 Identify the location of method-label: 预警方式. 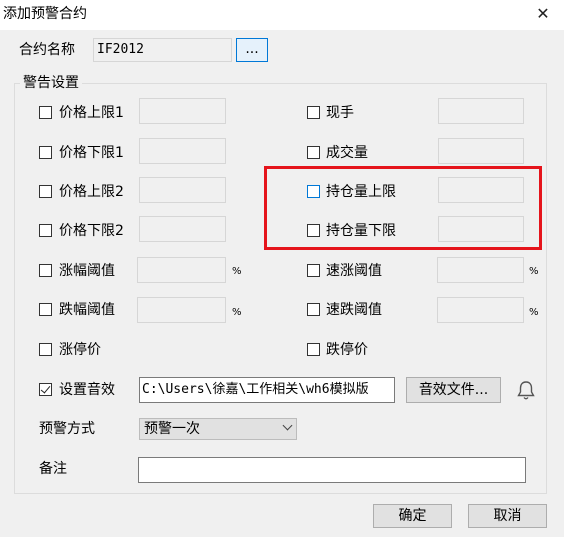
(67, 429).